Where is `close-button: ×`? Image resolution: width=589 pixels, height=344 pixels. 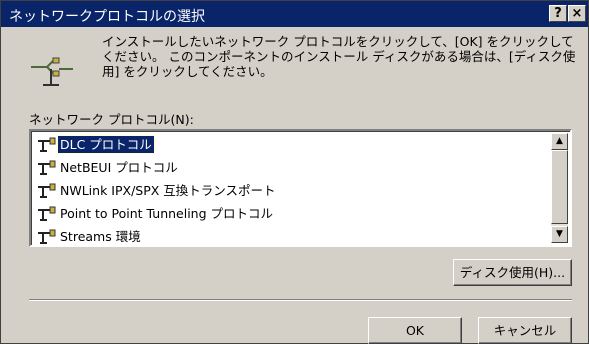 close-button: × is located at coordinates (577, 13).